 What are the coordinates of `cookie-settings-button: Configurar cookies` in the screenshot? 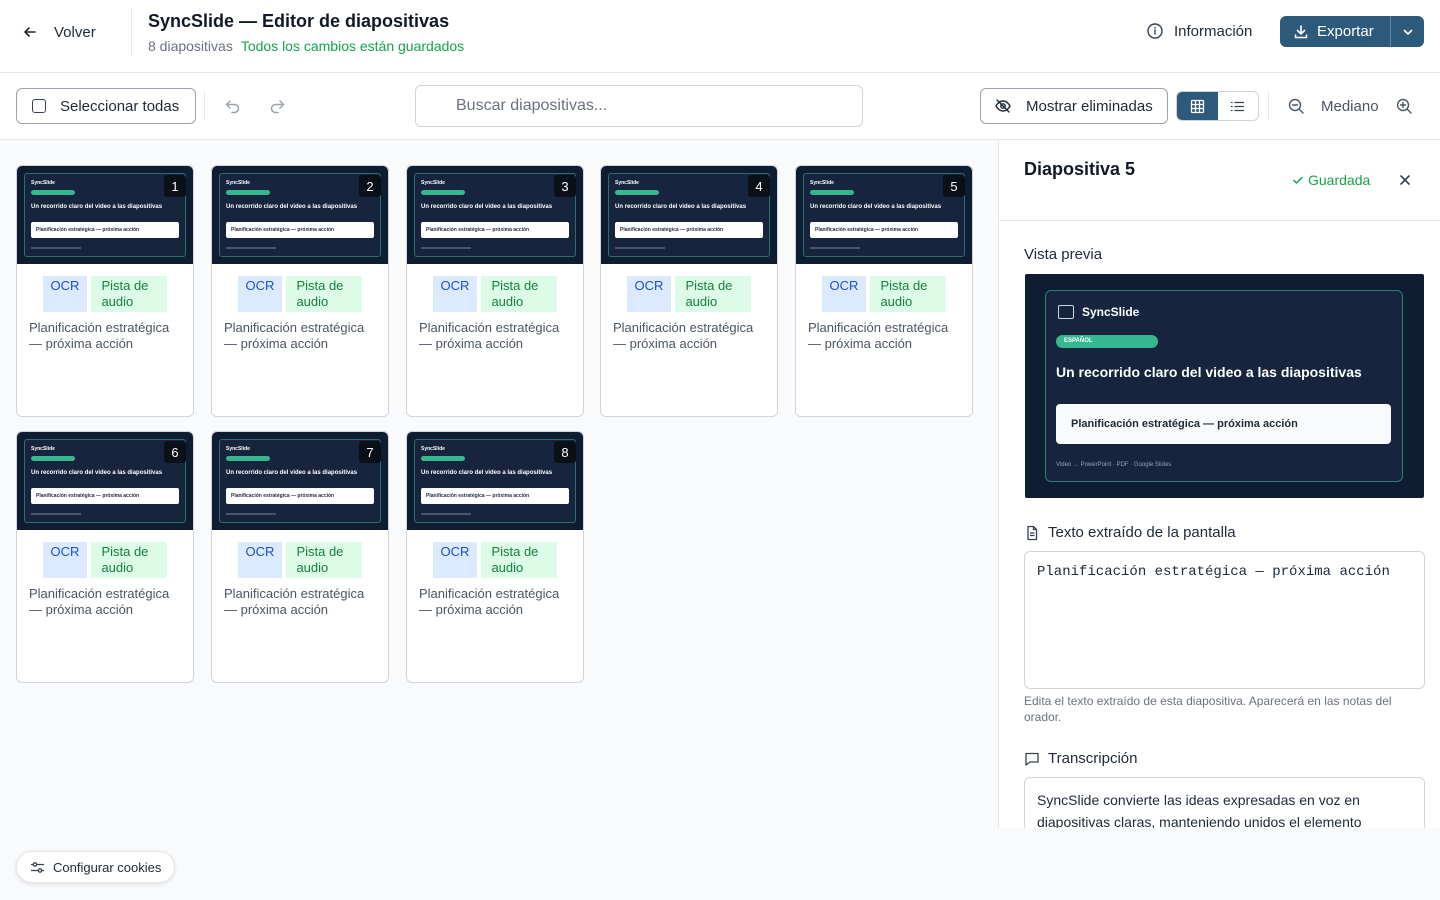 It's located at (95, 867).